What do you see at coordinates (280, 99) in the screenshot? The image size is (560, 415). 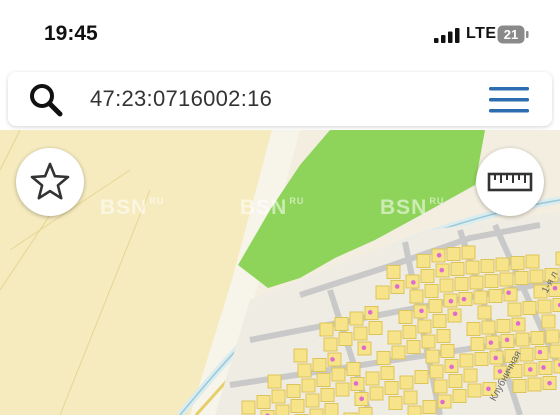 I see `search-bar: 47:23:0716002:16` at bounding box center [280, 99].